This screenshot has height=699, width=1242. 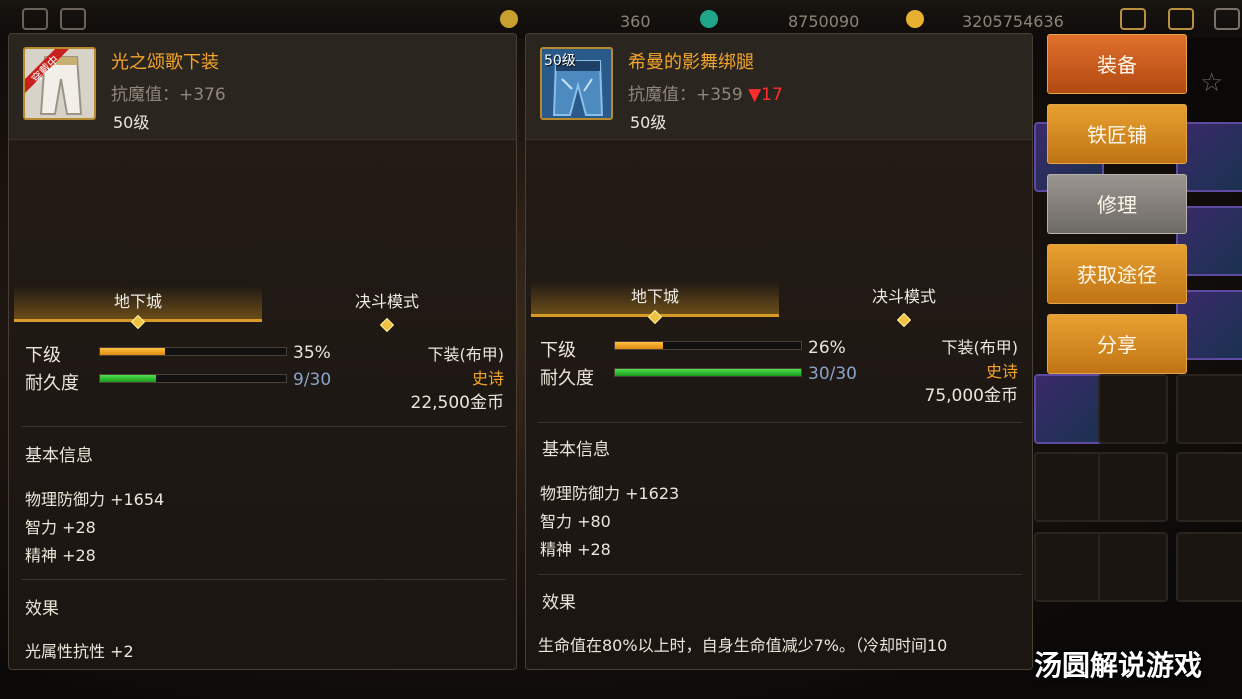 I want to click on effect-line: 光属性抗性 +2, so click(x=79, y=651).